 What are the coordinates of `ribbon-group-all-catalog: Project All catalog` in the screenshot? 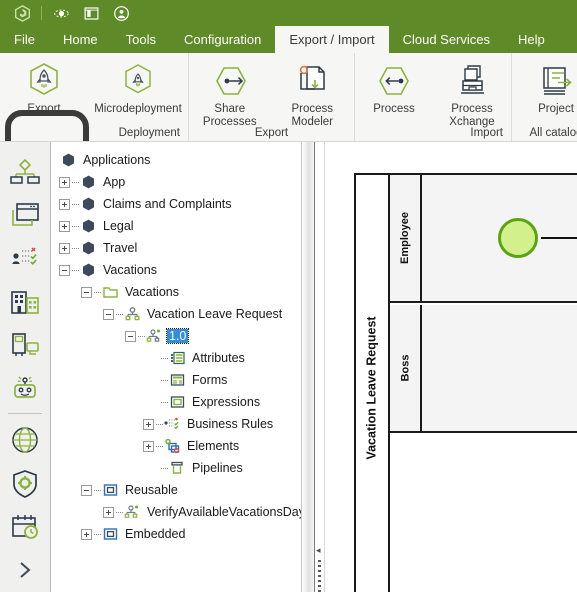 It's located at (544, 97).